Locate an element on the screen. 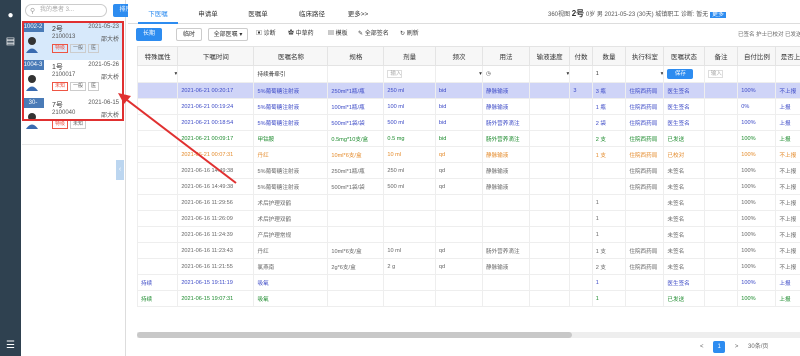  column-header: 输液速度 is located at coordinates (550, 56).